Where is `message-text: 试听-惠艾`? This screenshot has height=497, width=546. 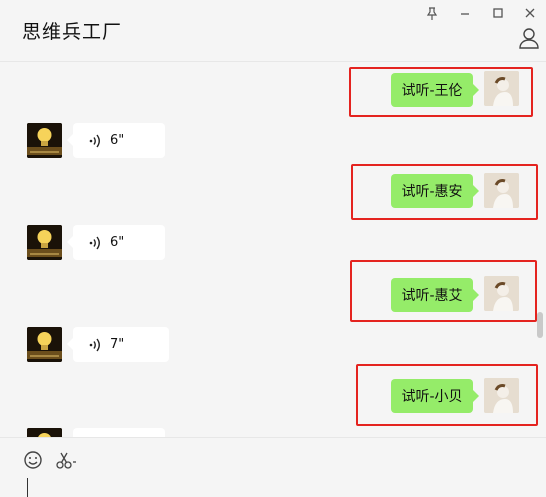 message-text: 试听-惠艾 is located at coordinates (432, 296).